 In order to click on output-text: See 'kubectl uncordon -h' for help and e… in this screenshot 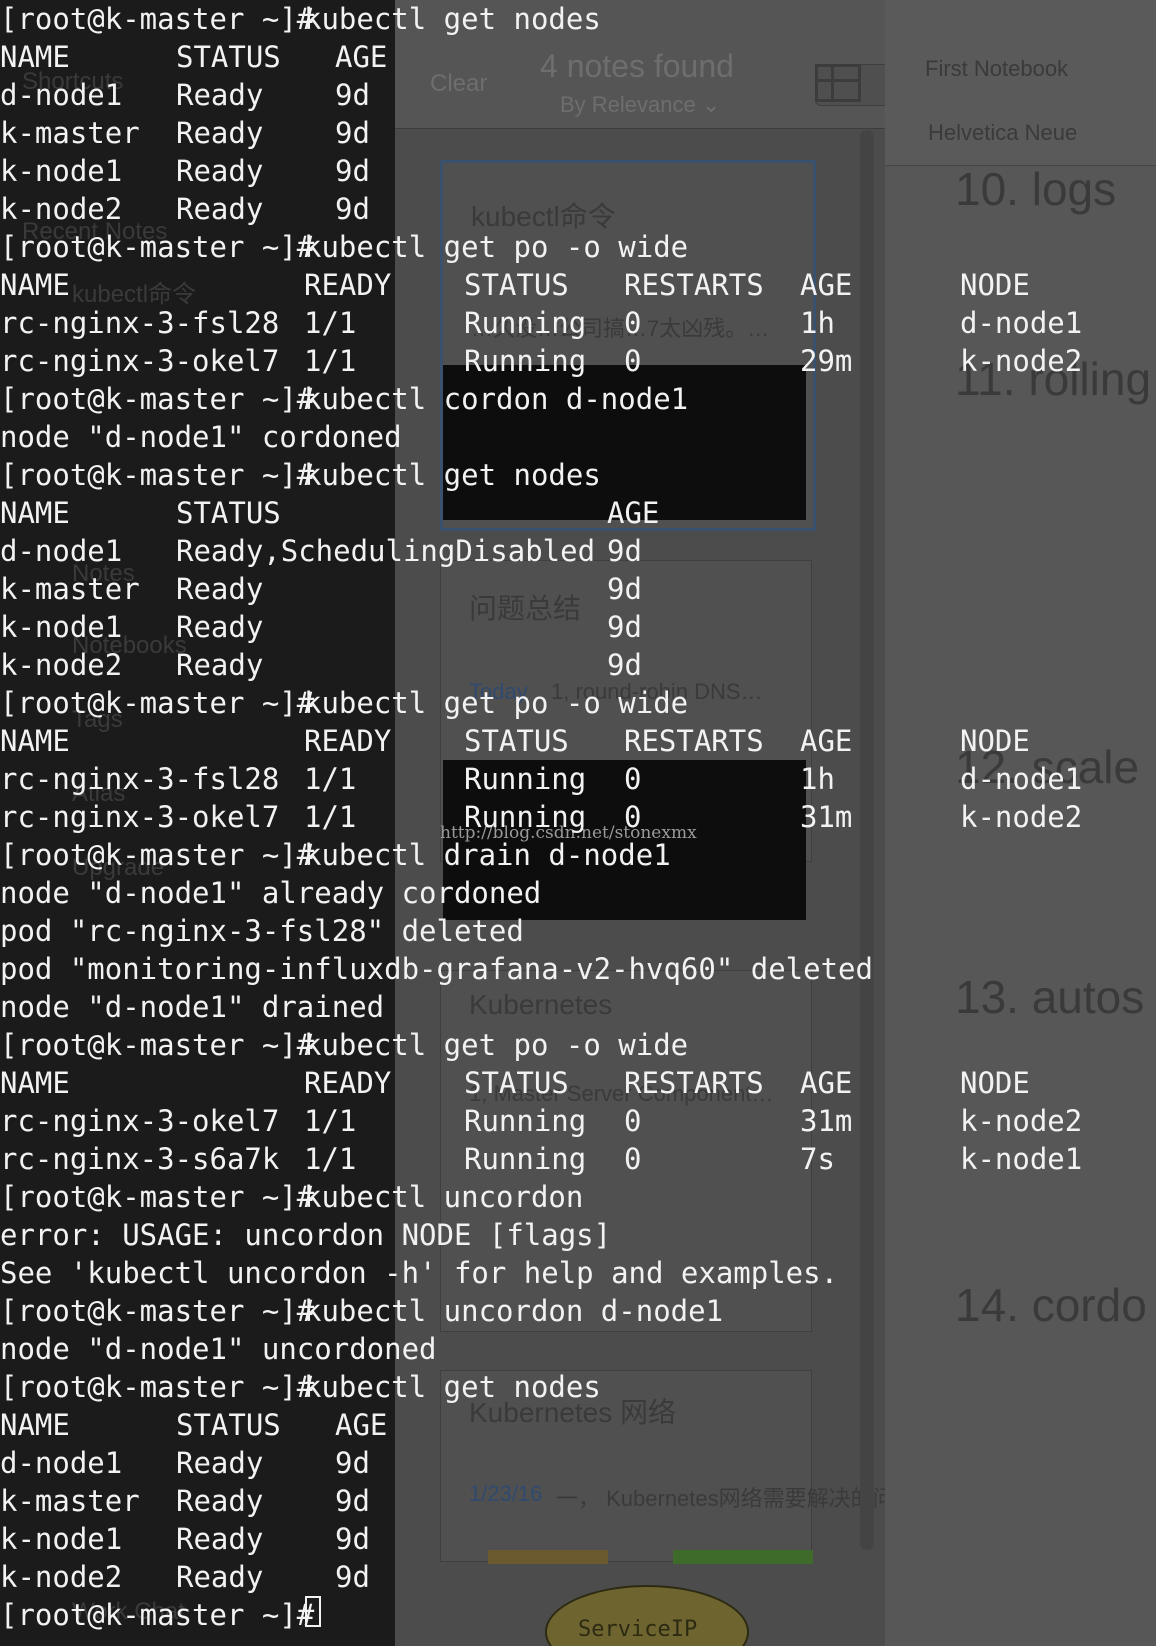, I will do `click(419, 1273)`.